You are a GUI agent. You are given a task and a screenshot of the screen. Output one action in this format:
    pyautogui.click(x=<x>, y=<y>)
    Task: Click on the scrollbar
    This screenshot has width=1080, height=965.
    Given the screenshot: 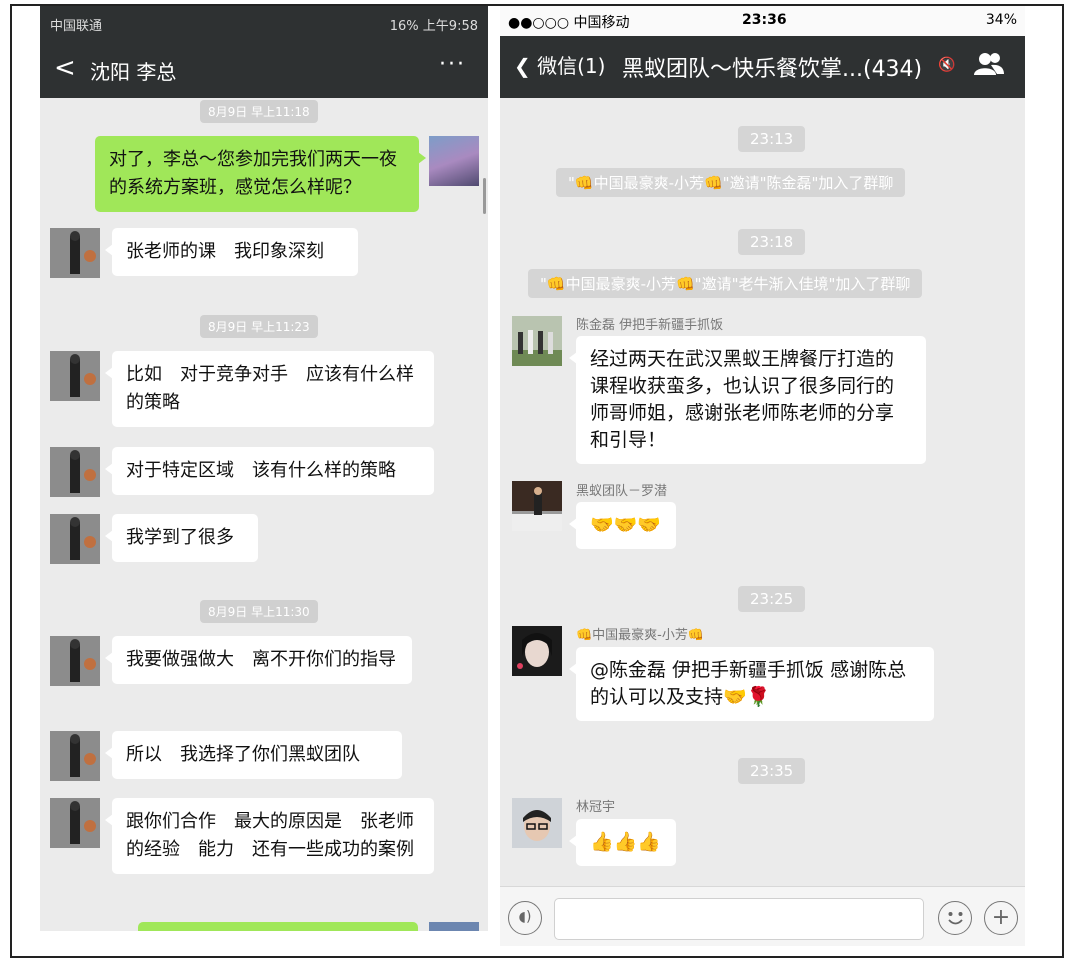 What is the action you would take?
    pyautogui.click(x=484, y=196)
    